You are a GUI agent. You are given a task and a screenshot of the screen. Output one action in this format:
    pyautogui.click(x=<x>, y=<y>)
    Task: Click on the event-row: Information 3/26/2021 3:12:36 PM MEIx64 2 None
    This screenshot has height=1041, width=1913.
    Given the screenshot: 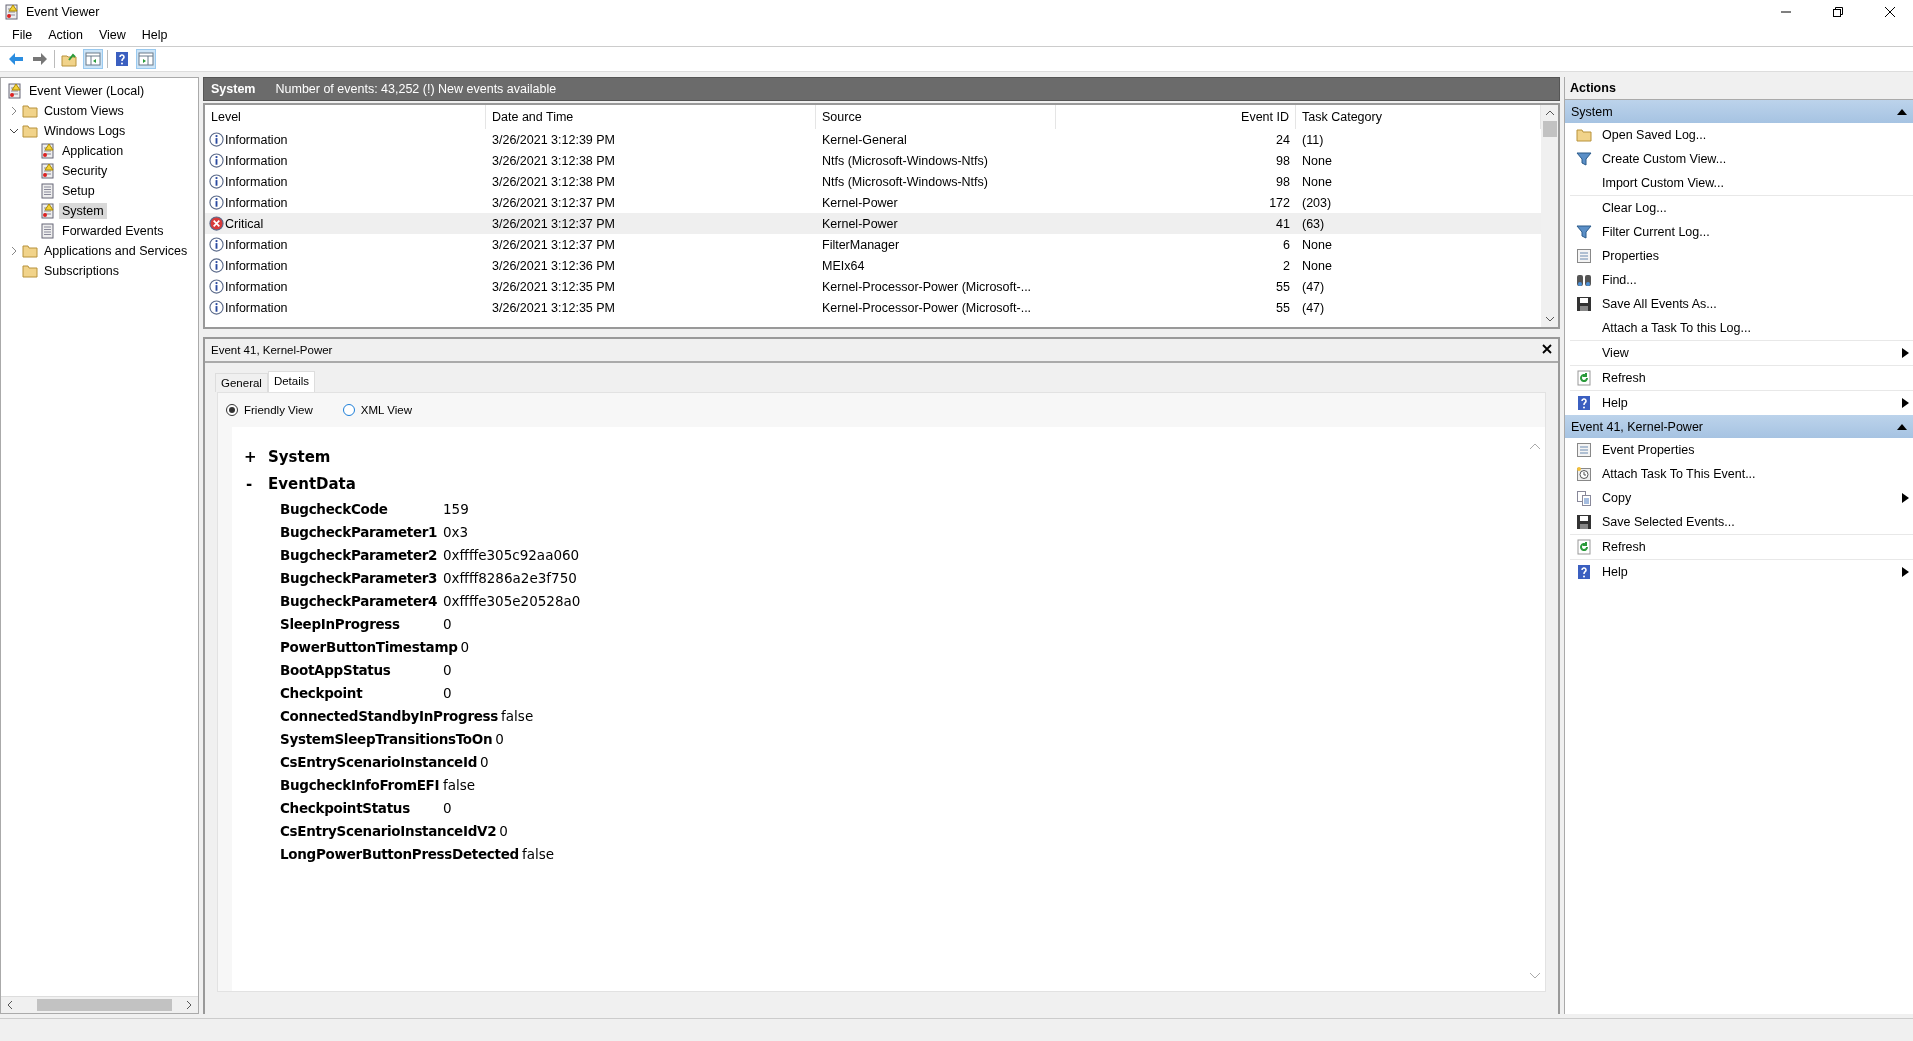 What is the action you would take?
    pyautogui.click(x=873, y=265)
    